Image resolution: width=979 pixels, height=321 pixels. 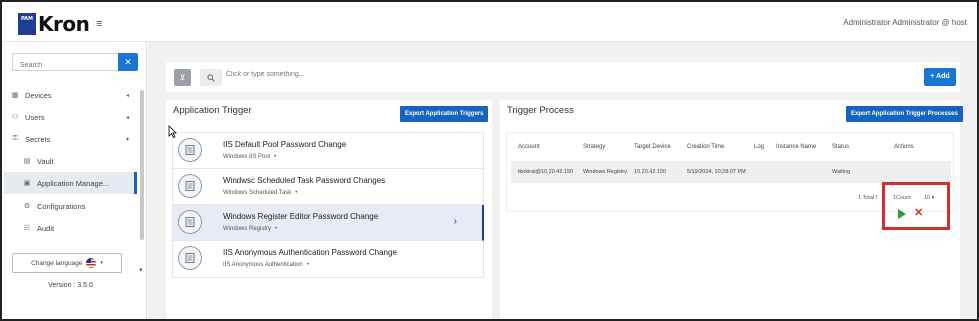 I want to click on audit-icon: ☷, so click(x=27, y=228).